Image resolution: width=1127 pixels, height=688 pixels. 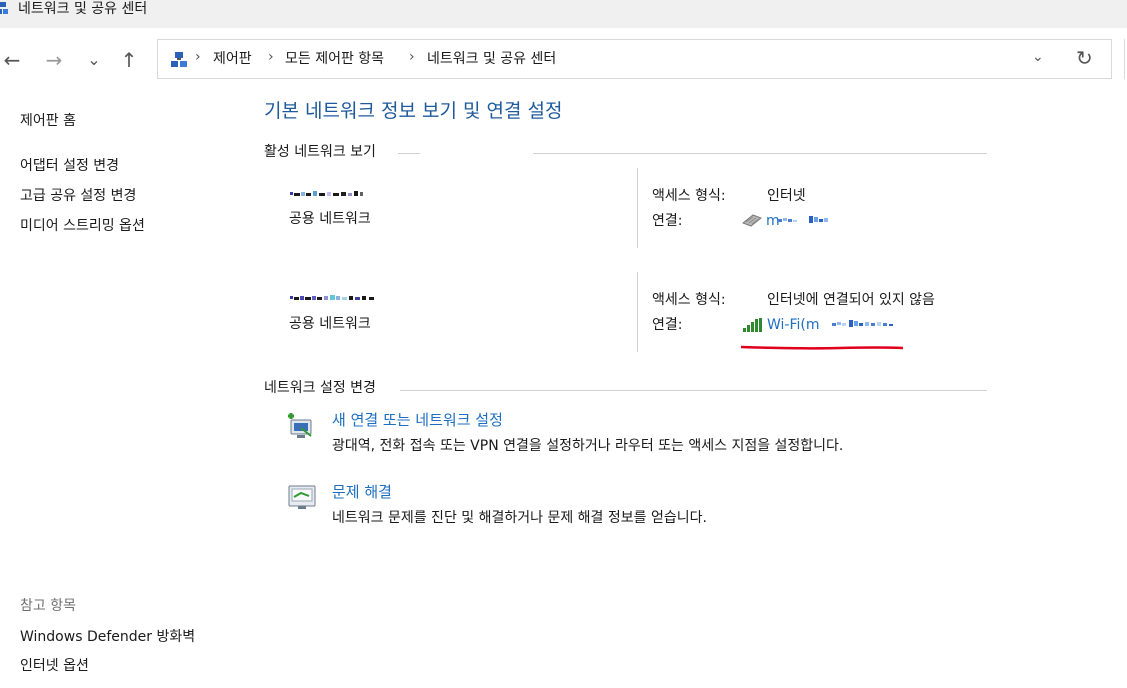 I want to click on access-type-value: 인터넷에 연결되어 있지 않음, so click(x=851, y=300).